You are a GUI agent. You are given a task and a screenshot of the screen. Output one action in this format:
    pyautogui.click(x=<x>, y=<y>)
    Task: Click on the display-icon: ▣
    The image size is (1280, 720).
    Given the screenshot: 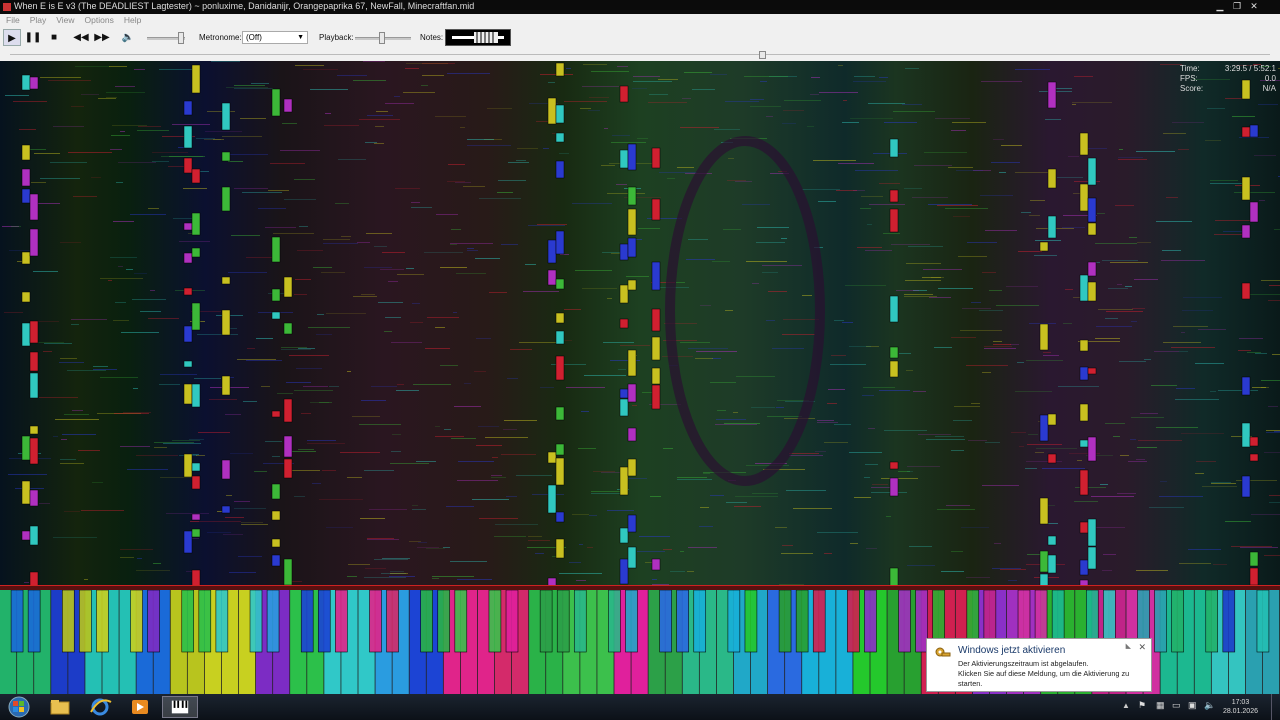 What is the action you would take?
    pyautogui.click(x=1192, y=705)
    